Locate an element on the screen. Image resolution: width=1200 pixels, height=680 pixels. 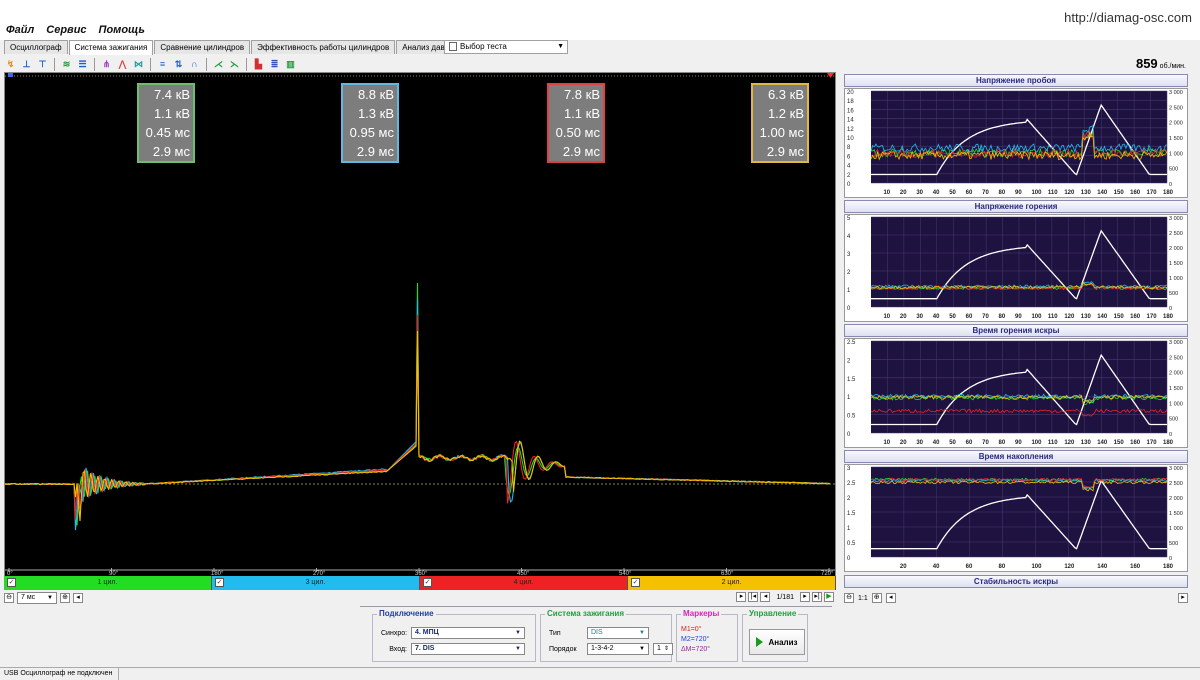
tab-oscilloscope: Осциллограф is located at coordinates (36, 47).